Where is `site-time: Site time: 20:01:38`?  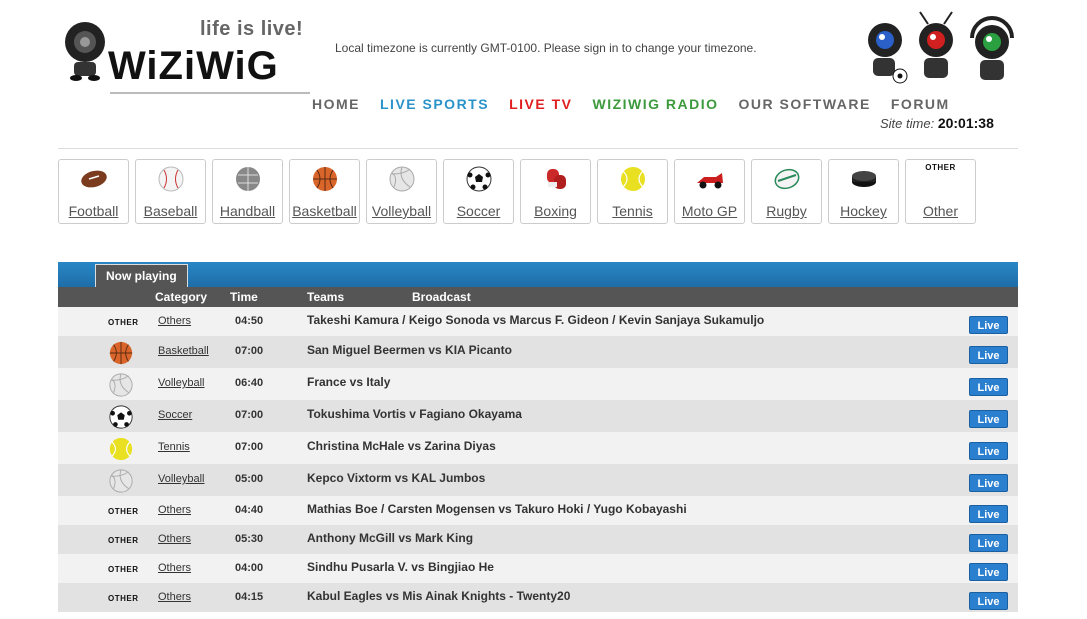 site-time: Site time: 20:01:38 is located at coordinates (937, 123).